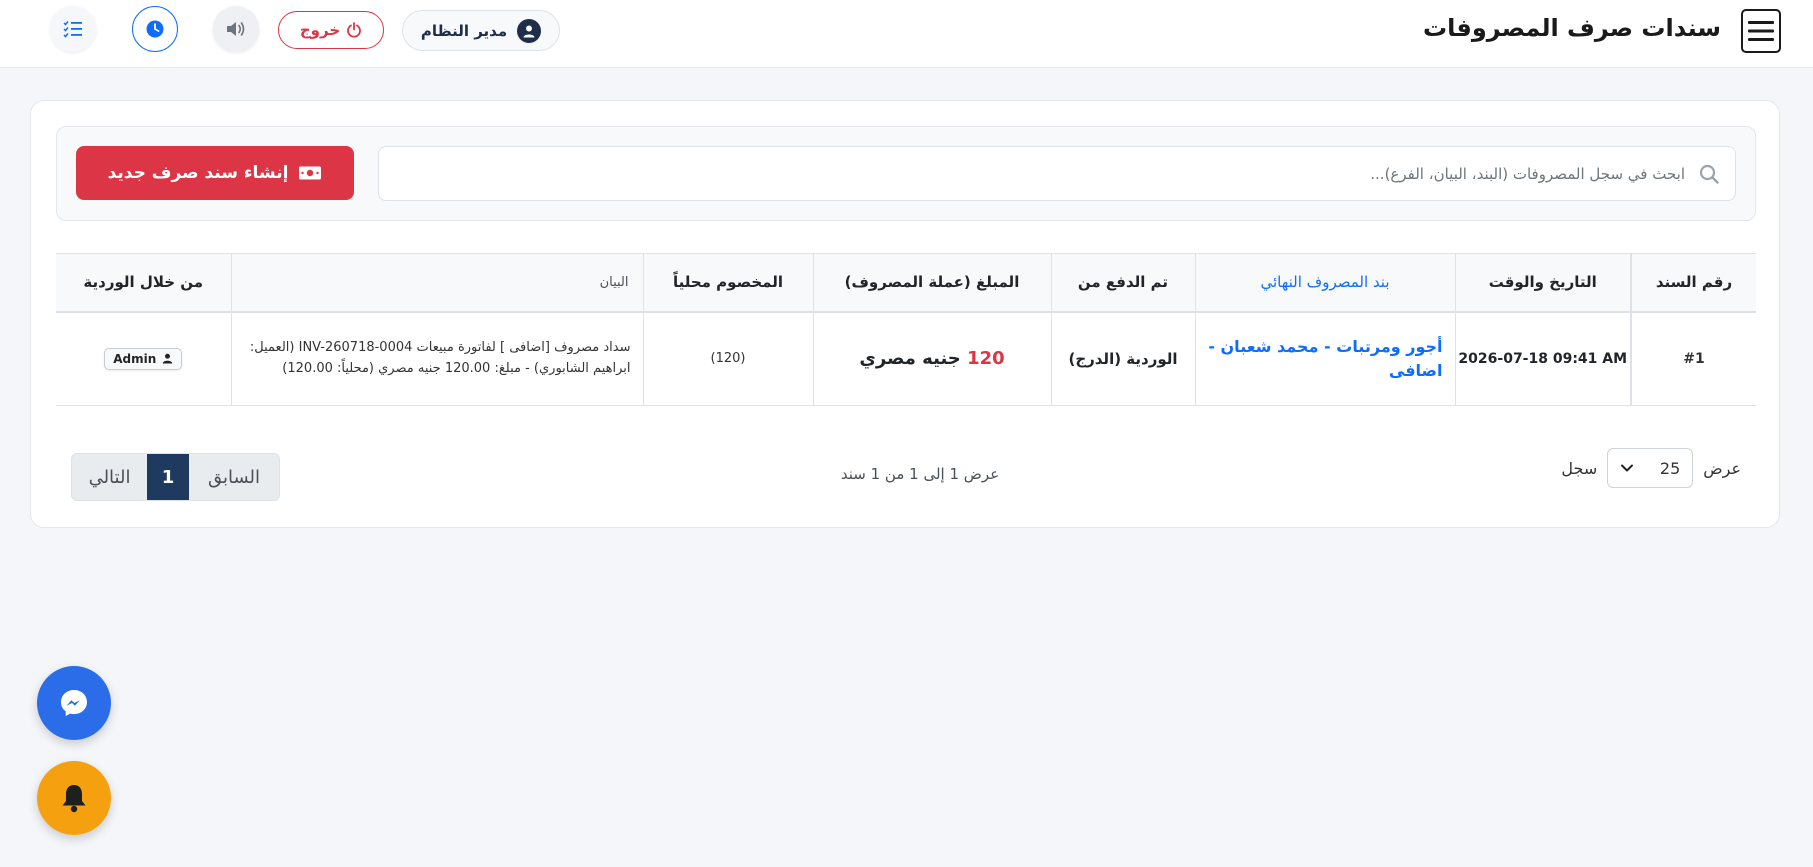 This screenshot has width=1813, height=867. What do you see at coordinates (1709, 174) in the screenshot?
I see `search-icon` at bounding box center [1709, 174].